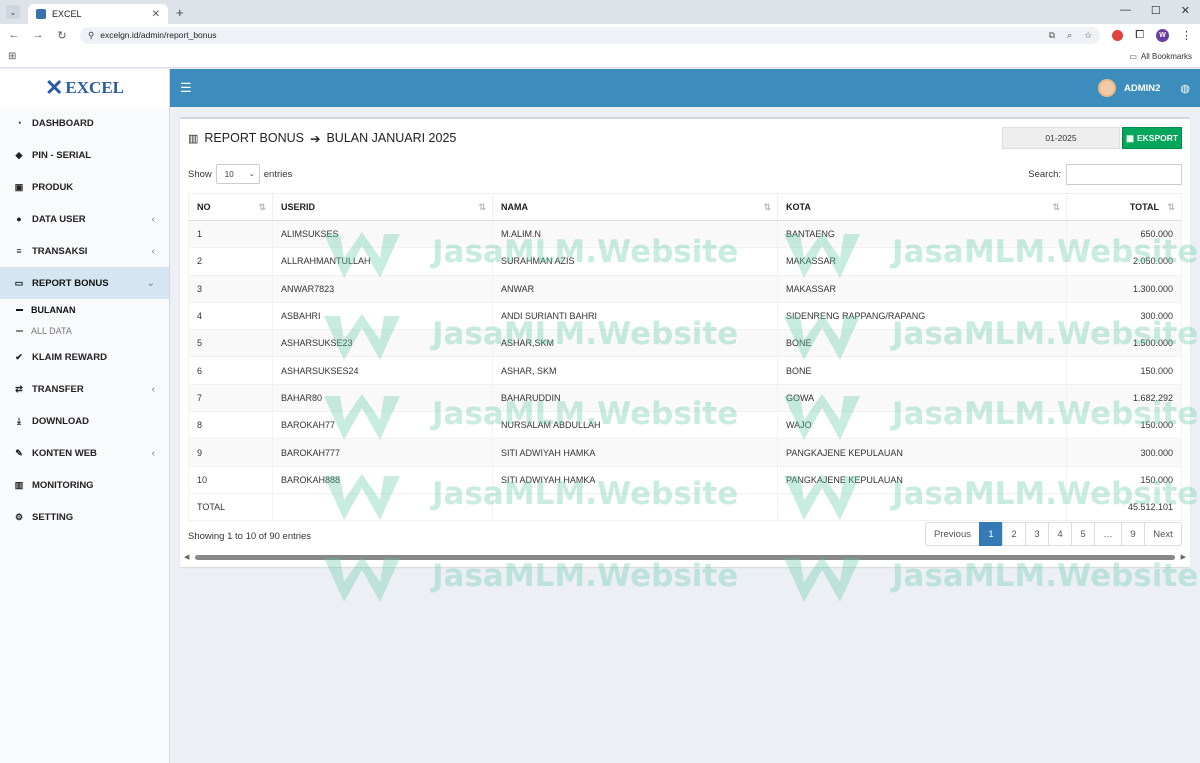 The width and height of the screenshot is (1200, 763). What do you see at coordinates (84, 187) in the screenshot?
I see `sidebar-item-produk: ▣ PRODUK` at bounding box center [84, 187].